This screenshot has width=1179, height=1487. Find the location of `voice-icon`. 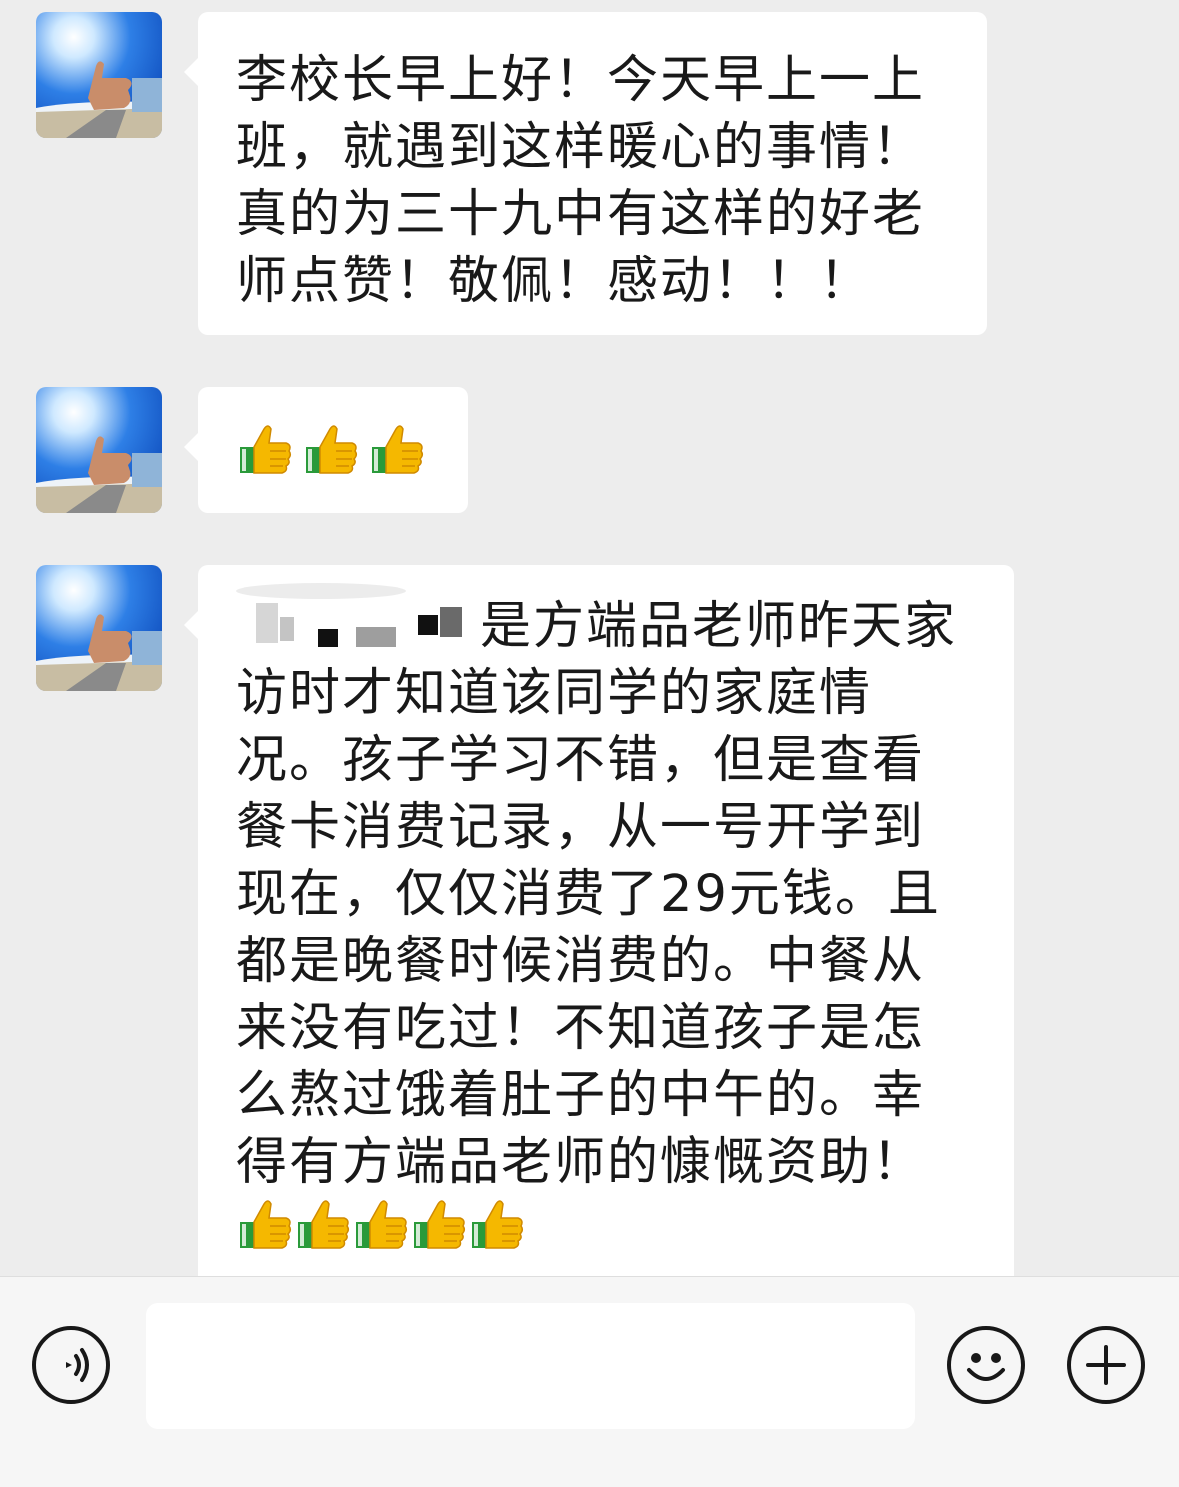

voice-icon is located at coordinates (77, 1365).